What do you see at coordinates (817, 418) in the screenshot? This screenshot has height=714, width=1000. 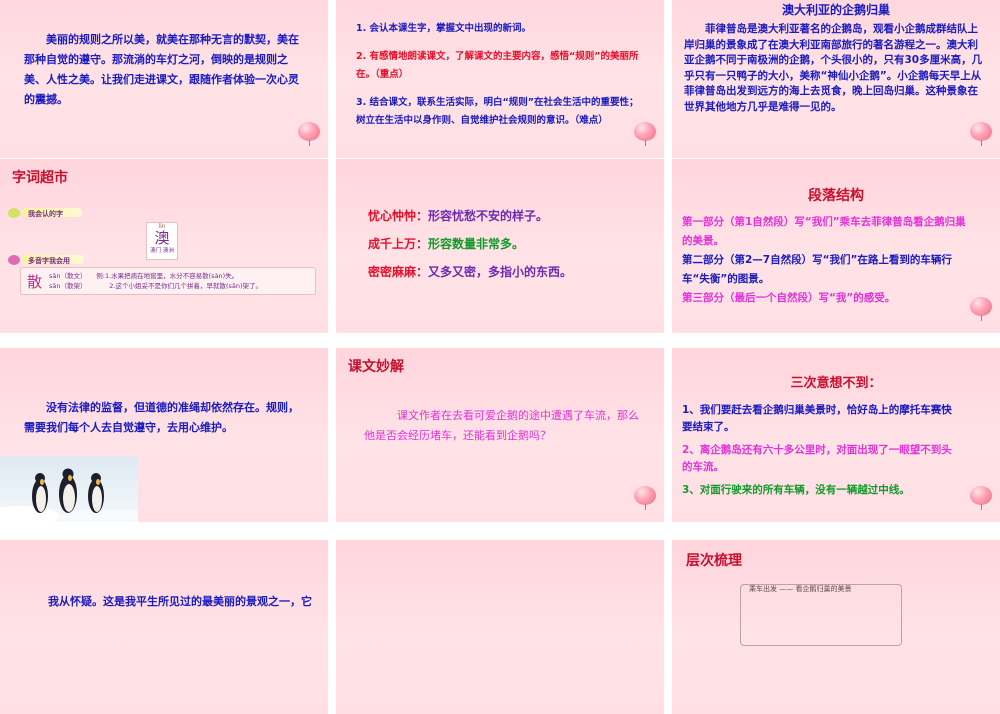 I see `surprise-item-1: 1、我们要赶去看企鹅归巢美景时，恰好岛上的摩托车赛快要结束了。` at bounding box center [817, 418].